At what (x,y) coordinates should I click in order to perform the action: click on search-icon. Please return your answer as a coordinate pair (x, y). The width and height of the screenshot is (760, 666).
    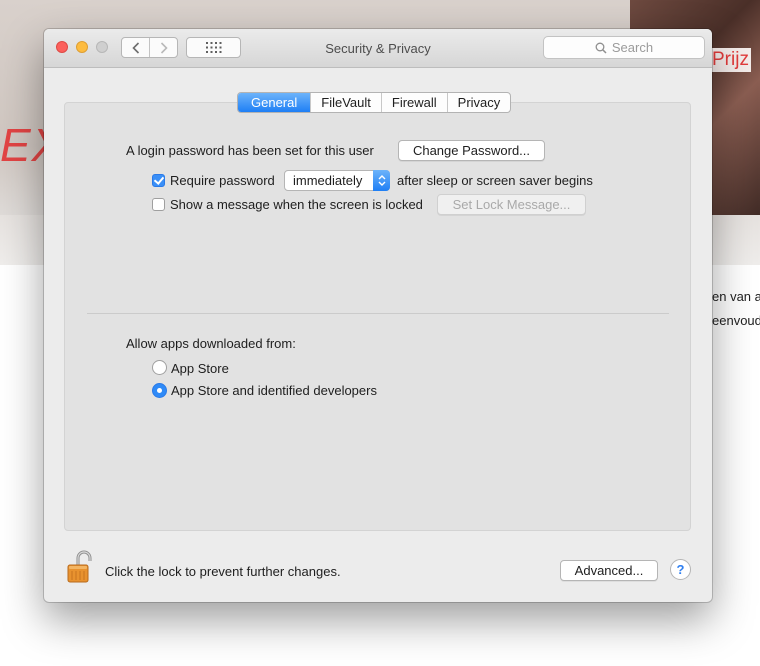
    Looking at the image, I should click on (601, 48).